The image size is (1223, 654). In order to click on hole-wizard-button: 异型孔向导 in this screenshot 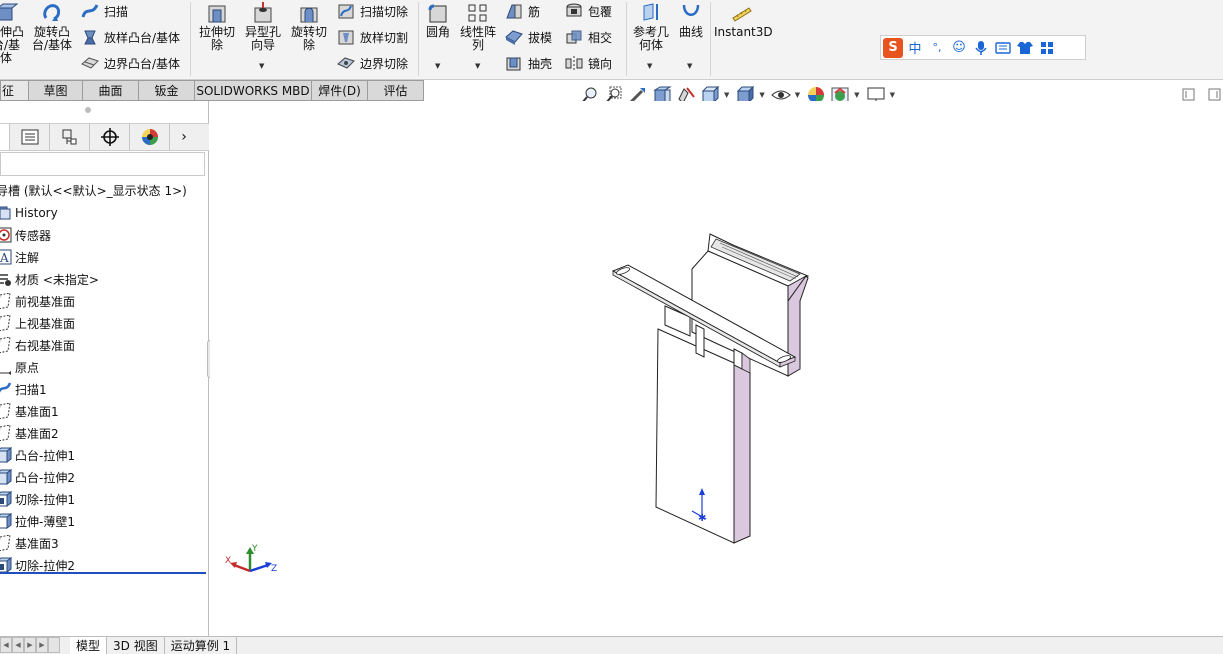, I will do `click(263, 27)`.